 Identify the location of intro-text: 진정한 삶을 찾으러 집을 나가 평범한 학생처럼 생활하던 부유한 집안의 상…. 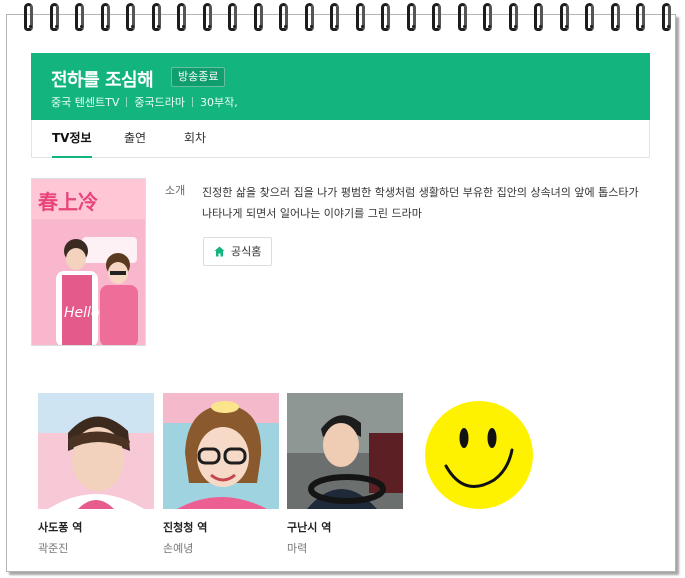
(420, 203).